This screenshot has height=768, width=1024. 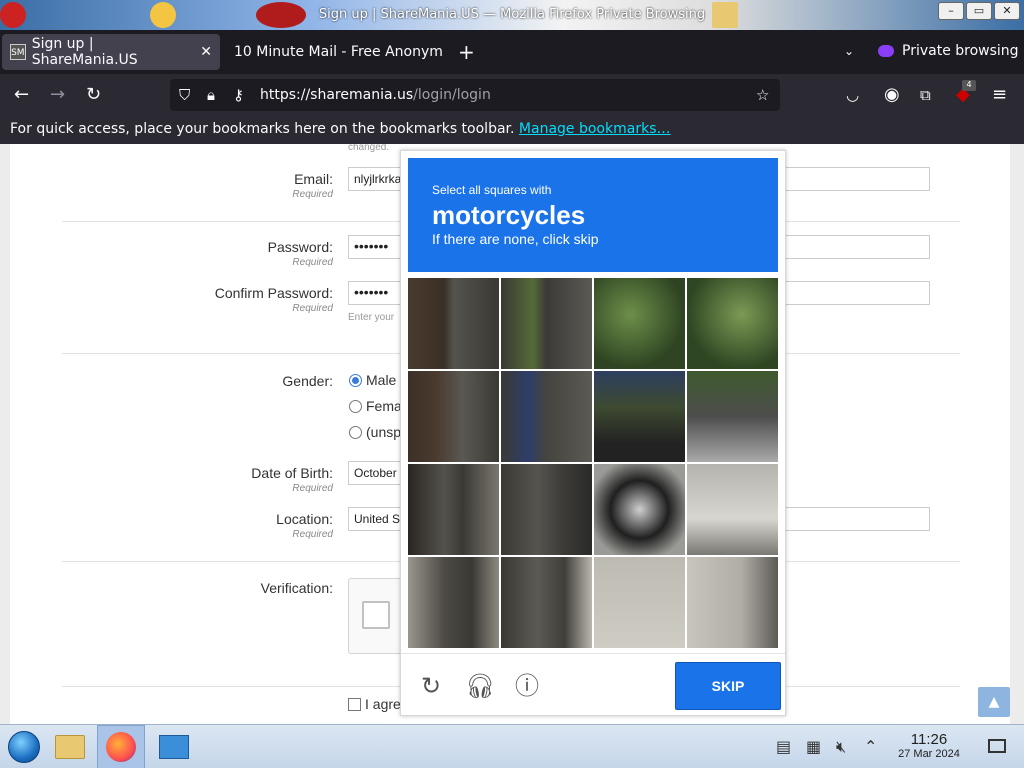 I want to click on gender-option-unspecified: (unsp, so click(x=375, y=432).